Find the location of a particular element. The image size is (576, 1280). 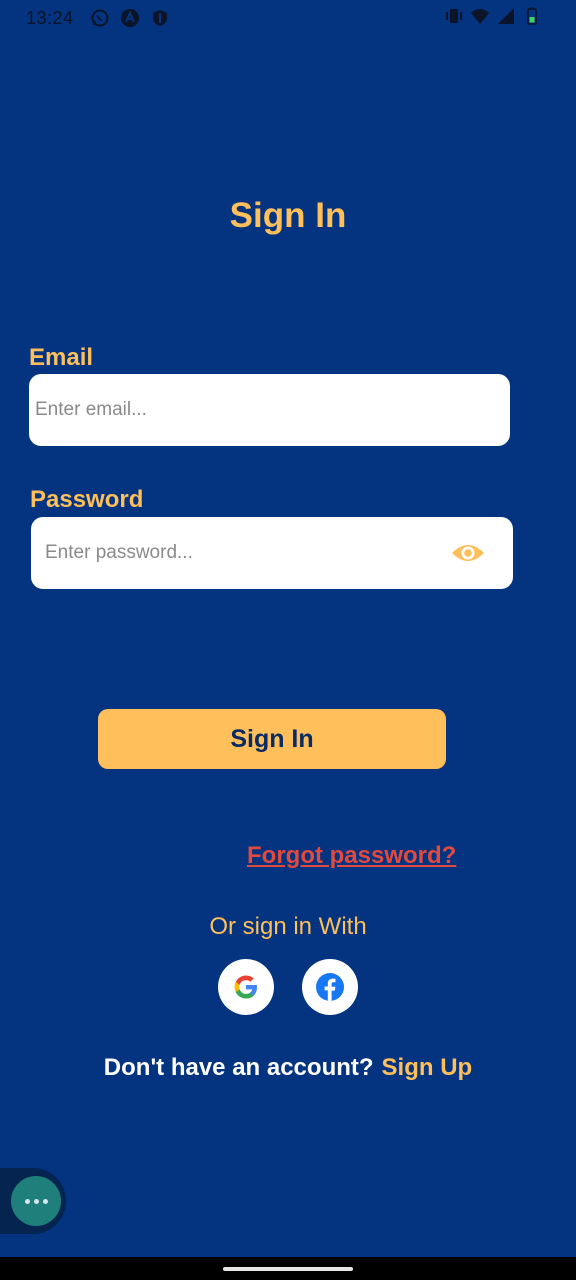

status-left-icons is located at coordinates (130, 18).